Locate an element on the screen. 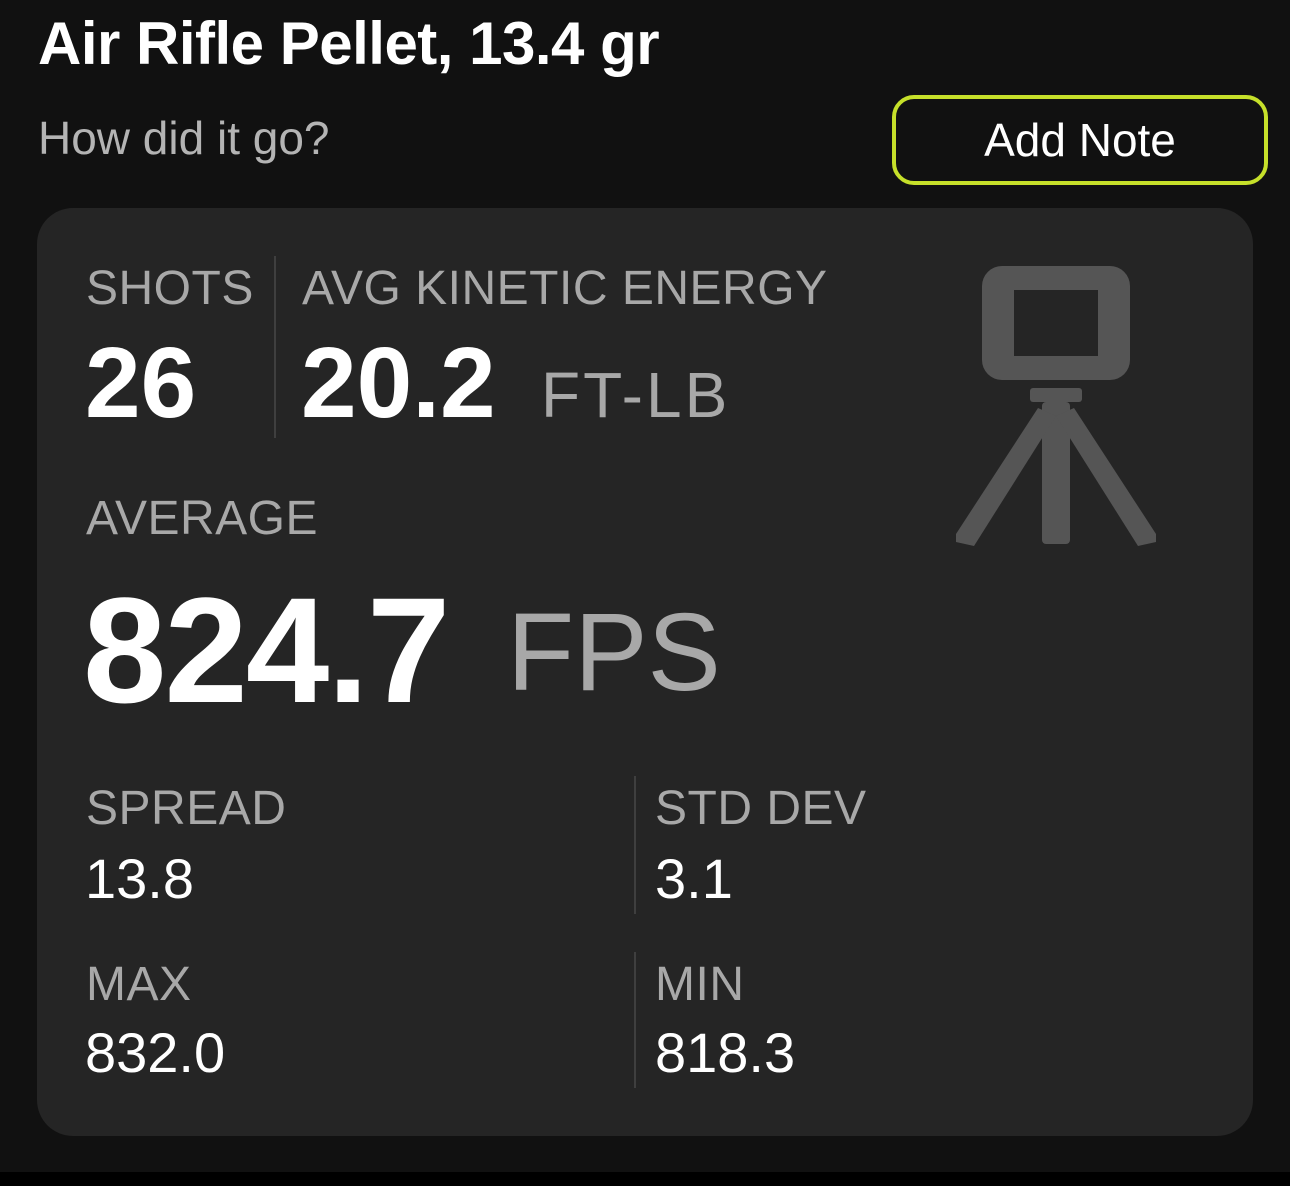 Image resolution: width=1290 pixels, height=1186 pixels. chronograph-tripod-icon is located at coordinates (1056, 406).